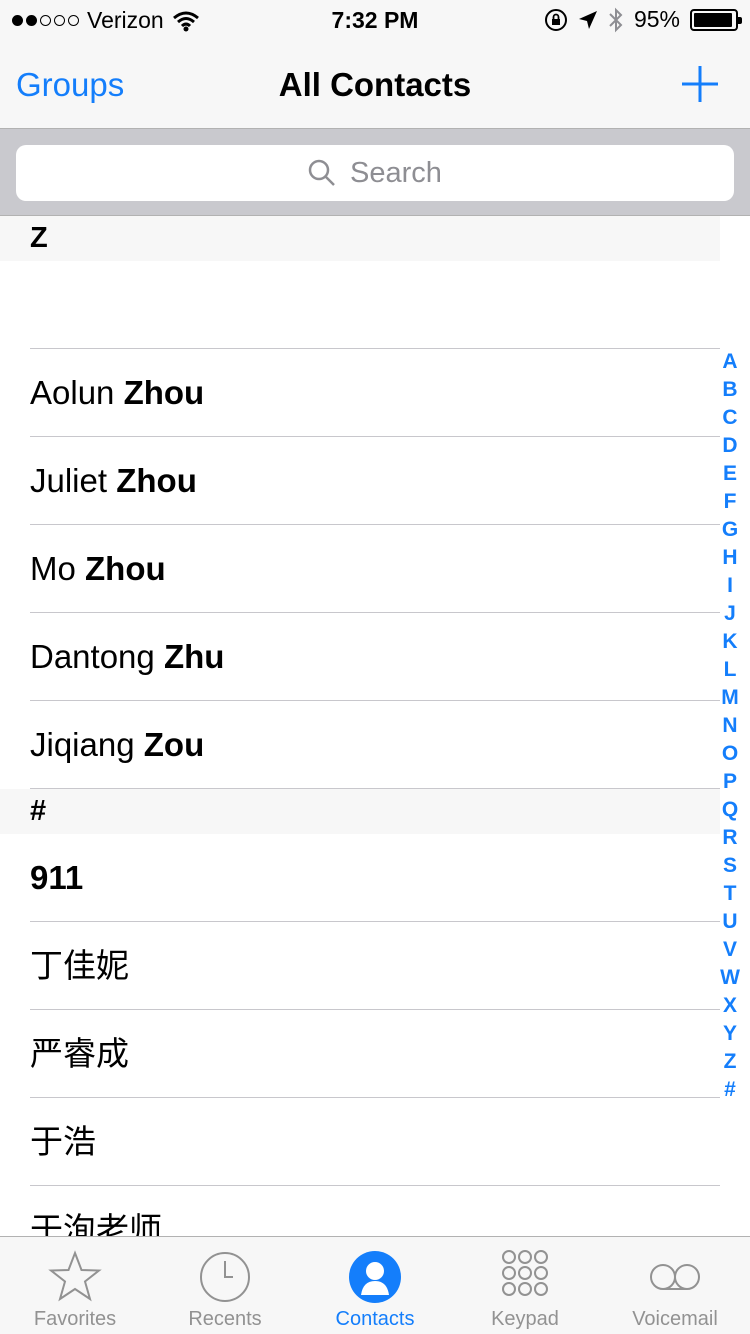 The image size is (750, 1334). I want to click on status-right: 95%, so click(643, 19).